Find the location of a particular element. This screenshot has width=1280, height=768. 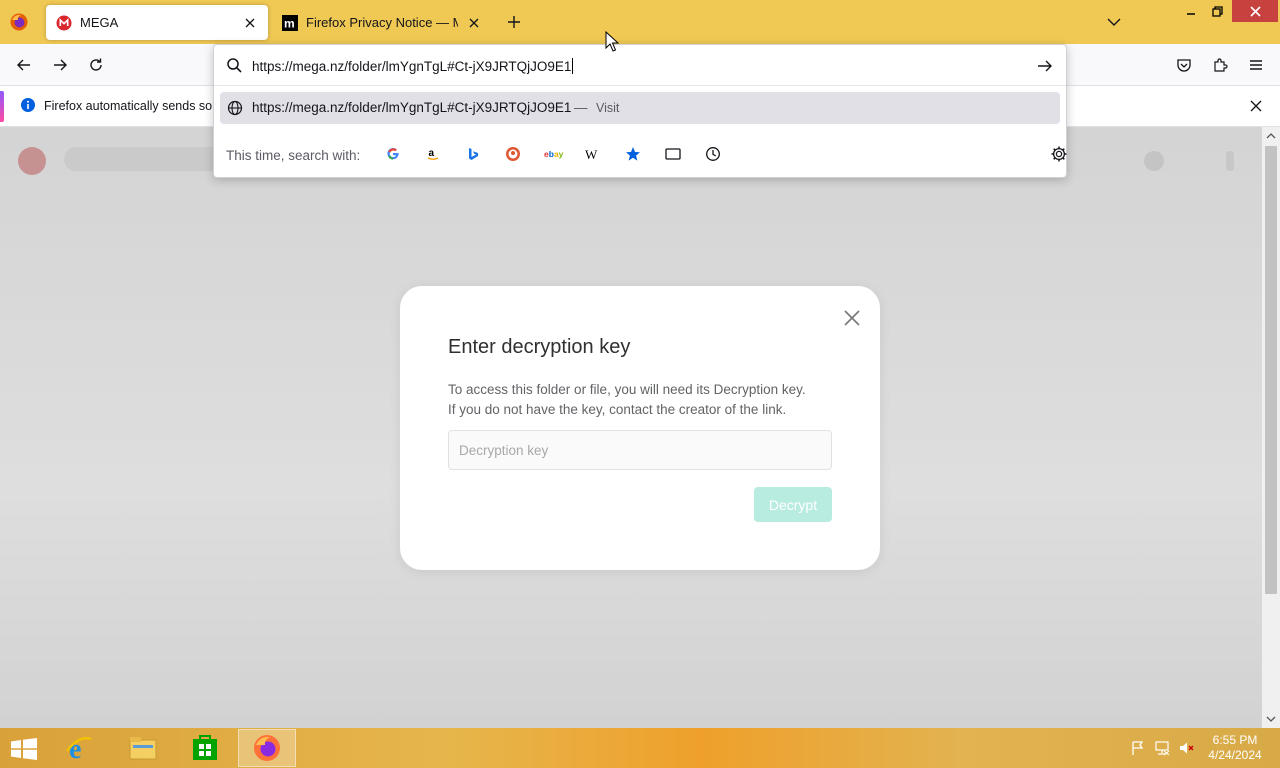

decrypt-button: Decrypt is located at coordinates (793, 504).